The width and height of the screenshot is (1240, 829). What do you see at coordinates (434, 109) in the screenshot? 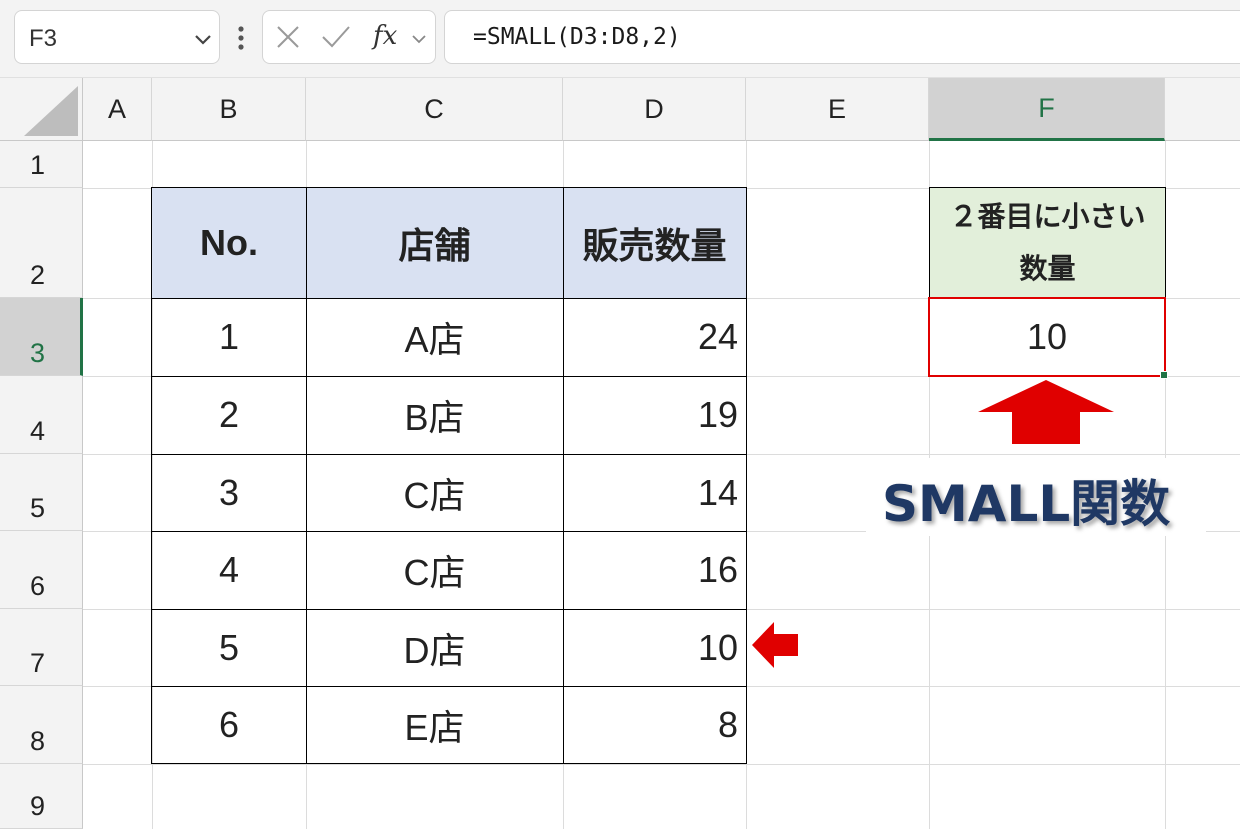
I see `column-header-c: C` at bounding box center [434, 109].